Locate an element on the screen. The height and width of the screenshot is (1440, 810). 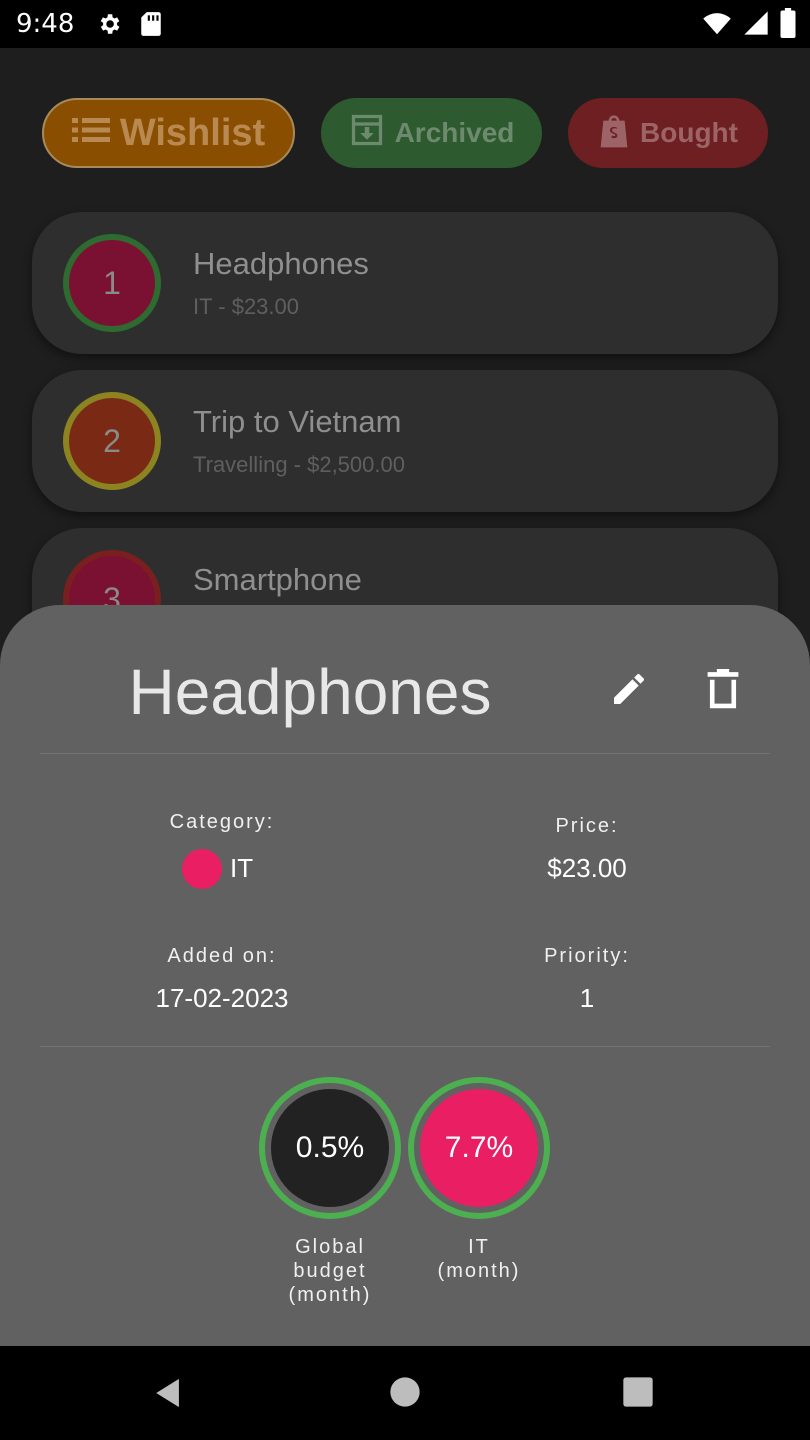
category-color-dot is located at coordinates (202, 869).